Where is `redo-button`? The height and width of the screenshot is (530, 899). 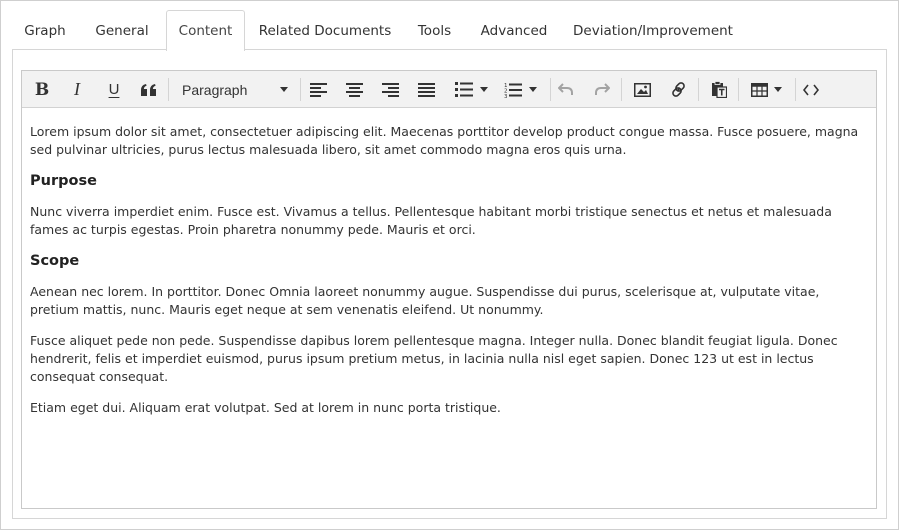 redo-button is located at coordinates (602, 89).